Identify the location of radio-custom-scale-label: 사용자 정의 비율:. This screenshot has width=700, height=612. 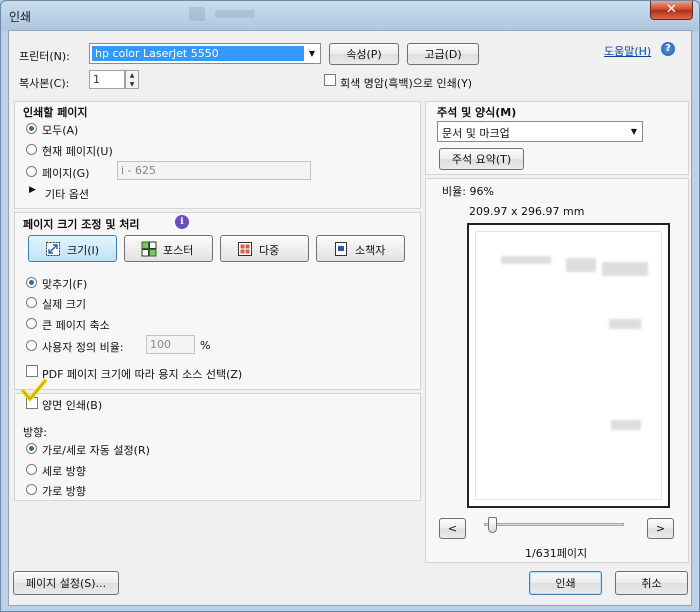
(83, 347).